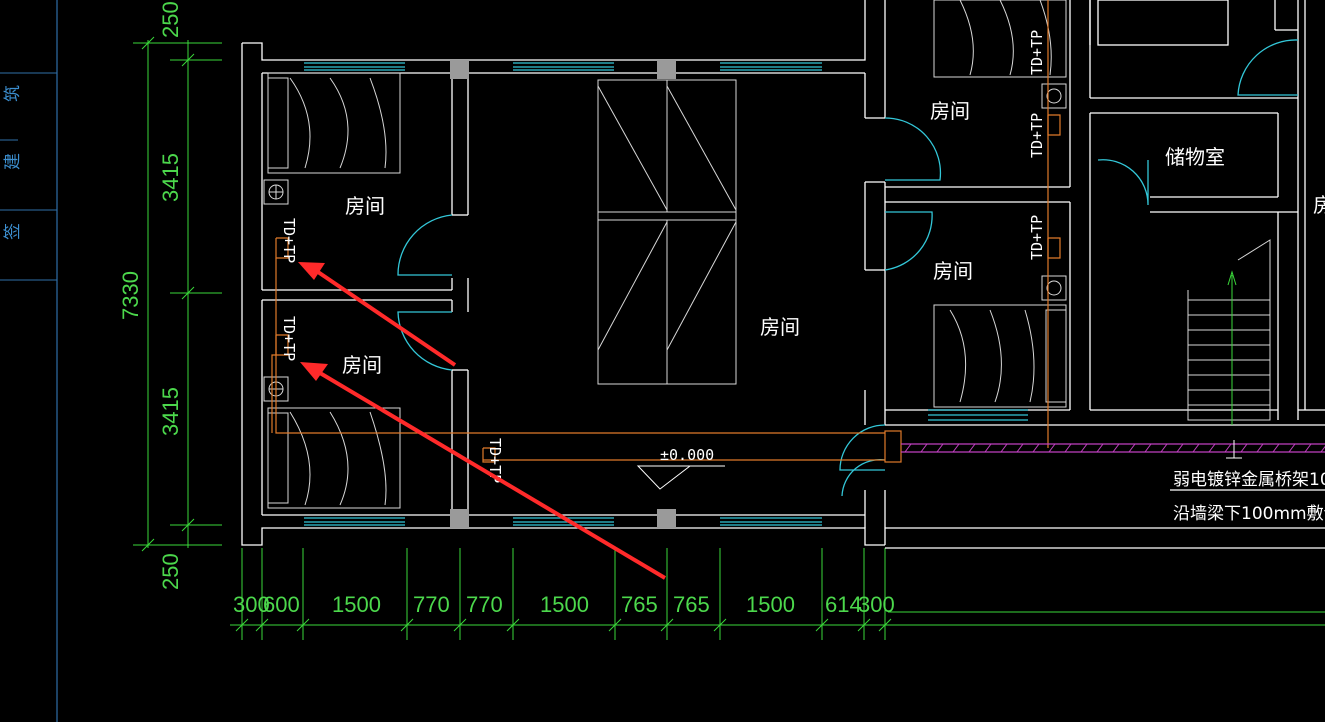 This screenshot has height=722, width=1325. I want to click on room-label-right-top: 房间, so click(950, 111).